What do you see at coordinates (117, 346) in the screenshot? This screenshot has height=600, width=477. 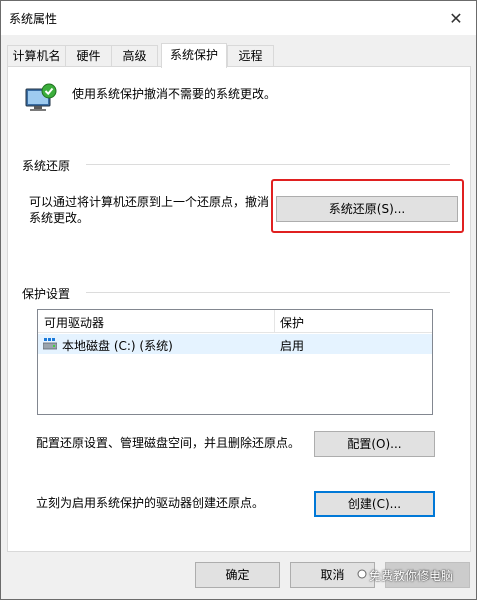 I see `drive-name: 本地磁盘 (C:) (系统)` at bounding box center [117, 346].